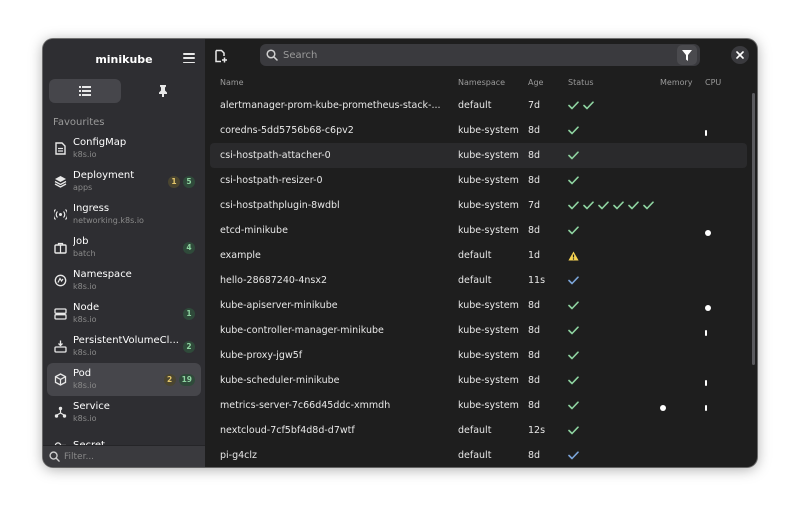 The width and height of the screenshot is (800, 515). I want to click on pod-name: csi-hostpath-resizer-0, so click(271, 180).